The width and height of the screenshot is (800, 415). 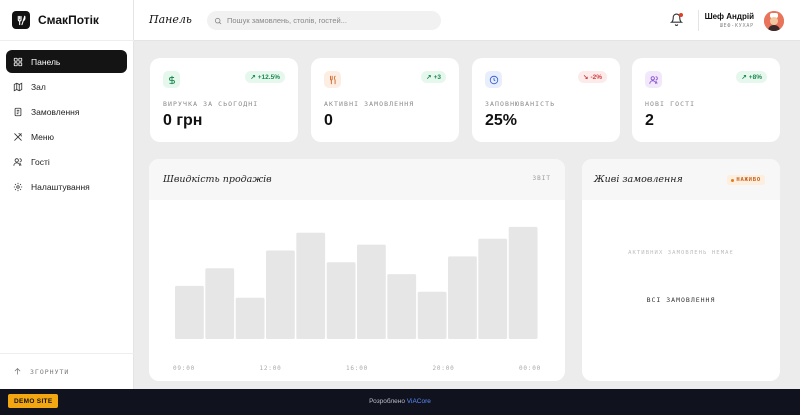 I want to click on live-badge: НАЖИВО, so click(x=746, y=180).